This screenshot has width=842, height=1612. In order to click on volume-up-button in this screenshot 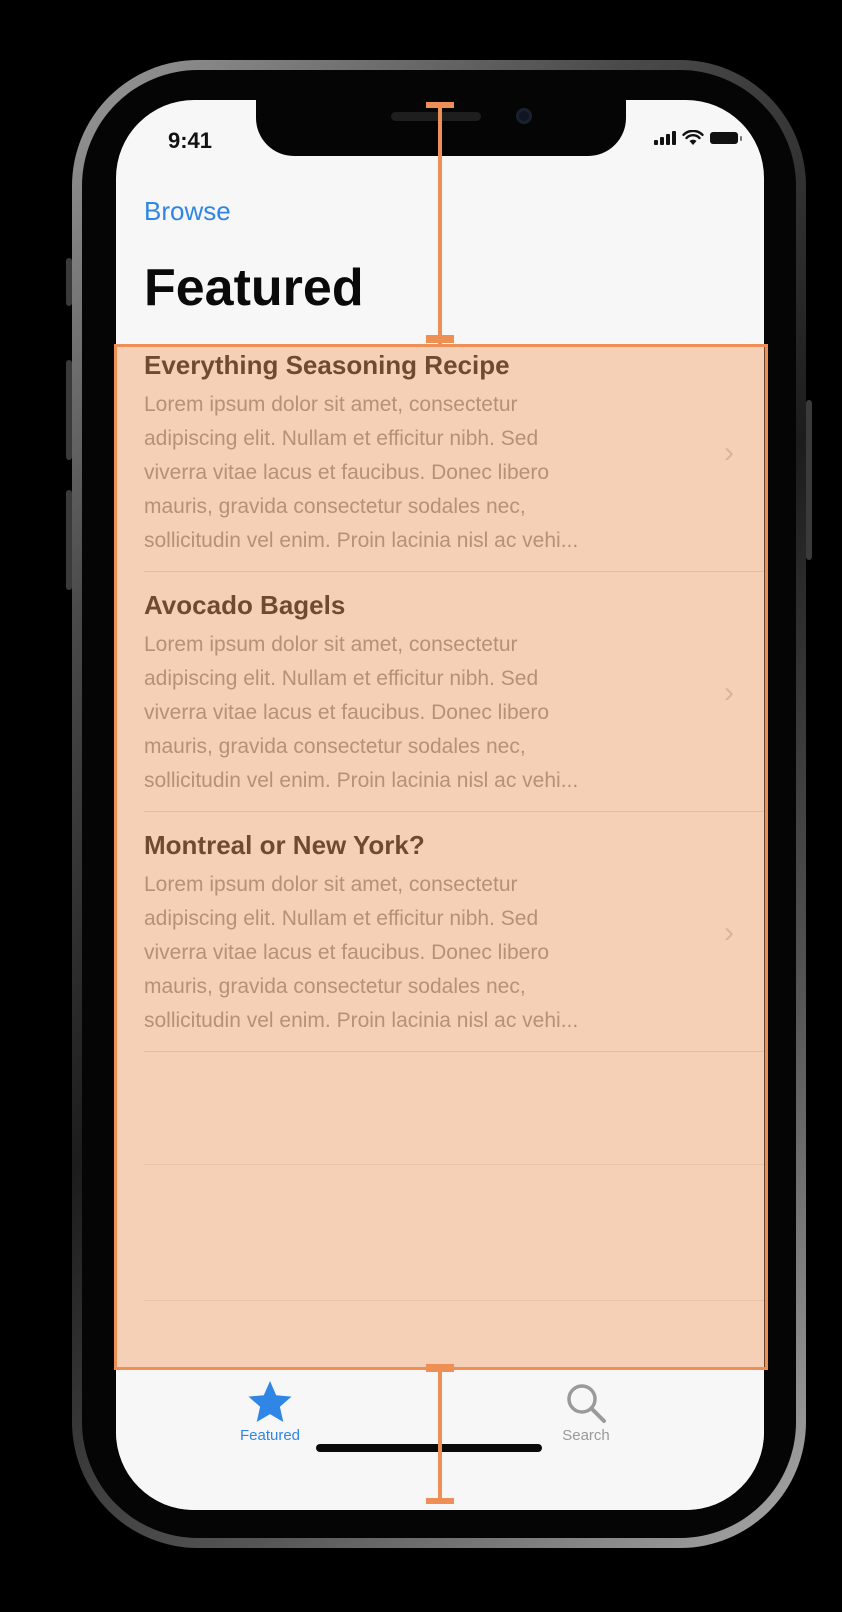, I will do `click(69, 410)`.